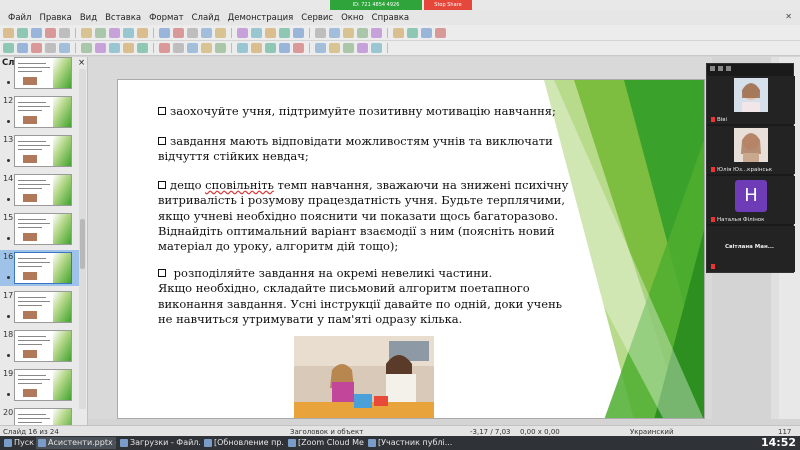 This screenshot has width=800, height=450. I want to click on menu-window: Окно, so click(352, 18).